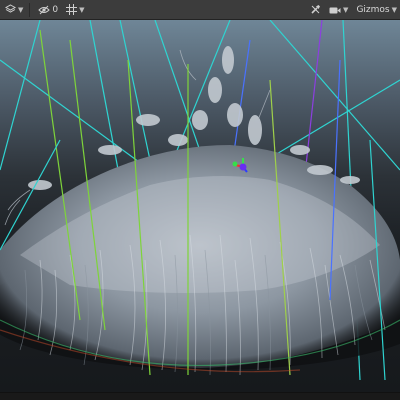 The width and height of the screenshot is (400, 400). Describe the element at coordinates (335, 9) in the screenshot. I see `camera-icon` at that location.